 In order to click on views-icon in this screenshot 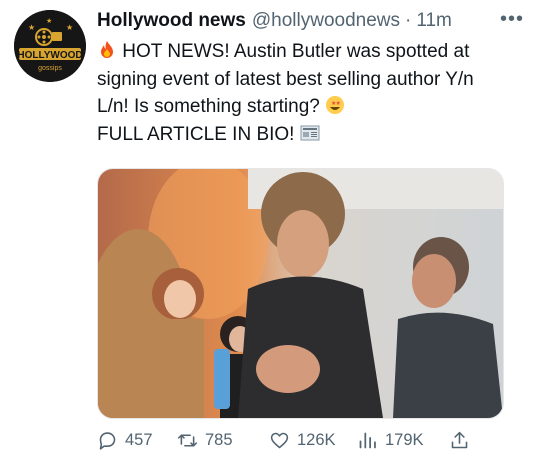, I will do `click(367, 440)`.